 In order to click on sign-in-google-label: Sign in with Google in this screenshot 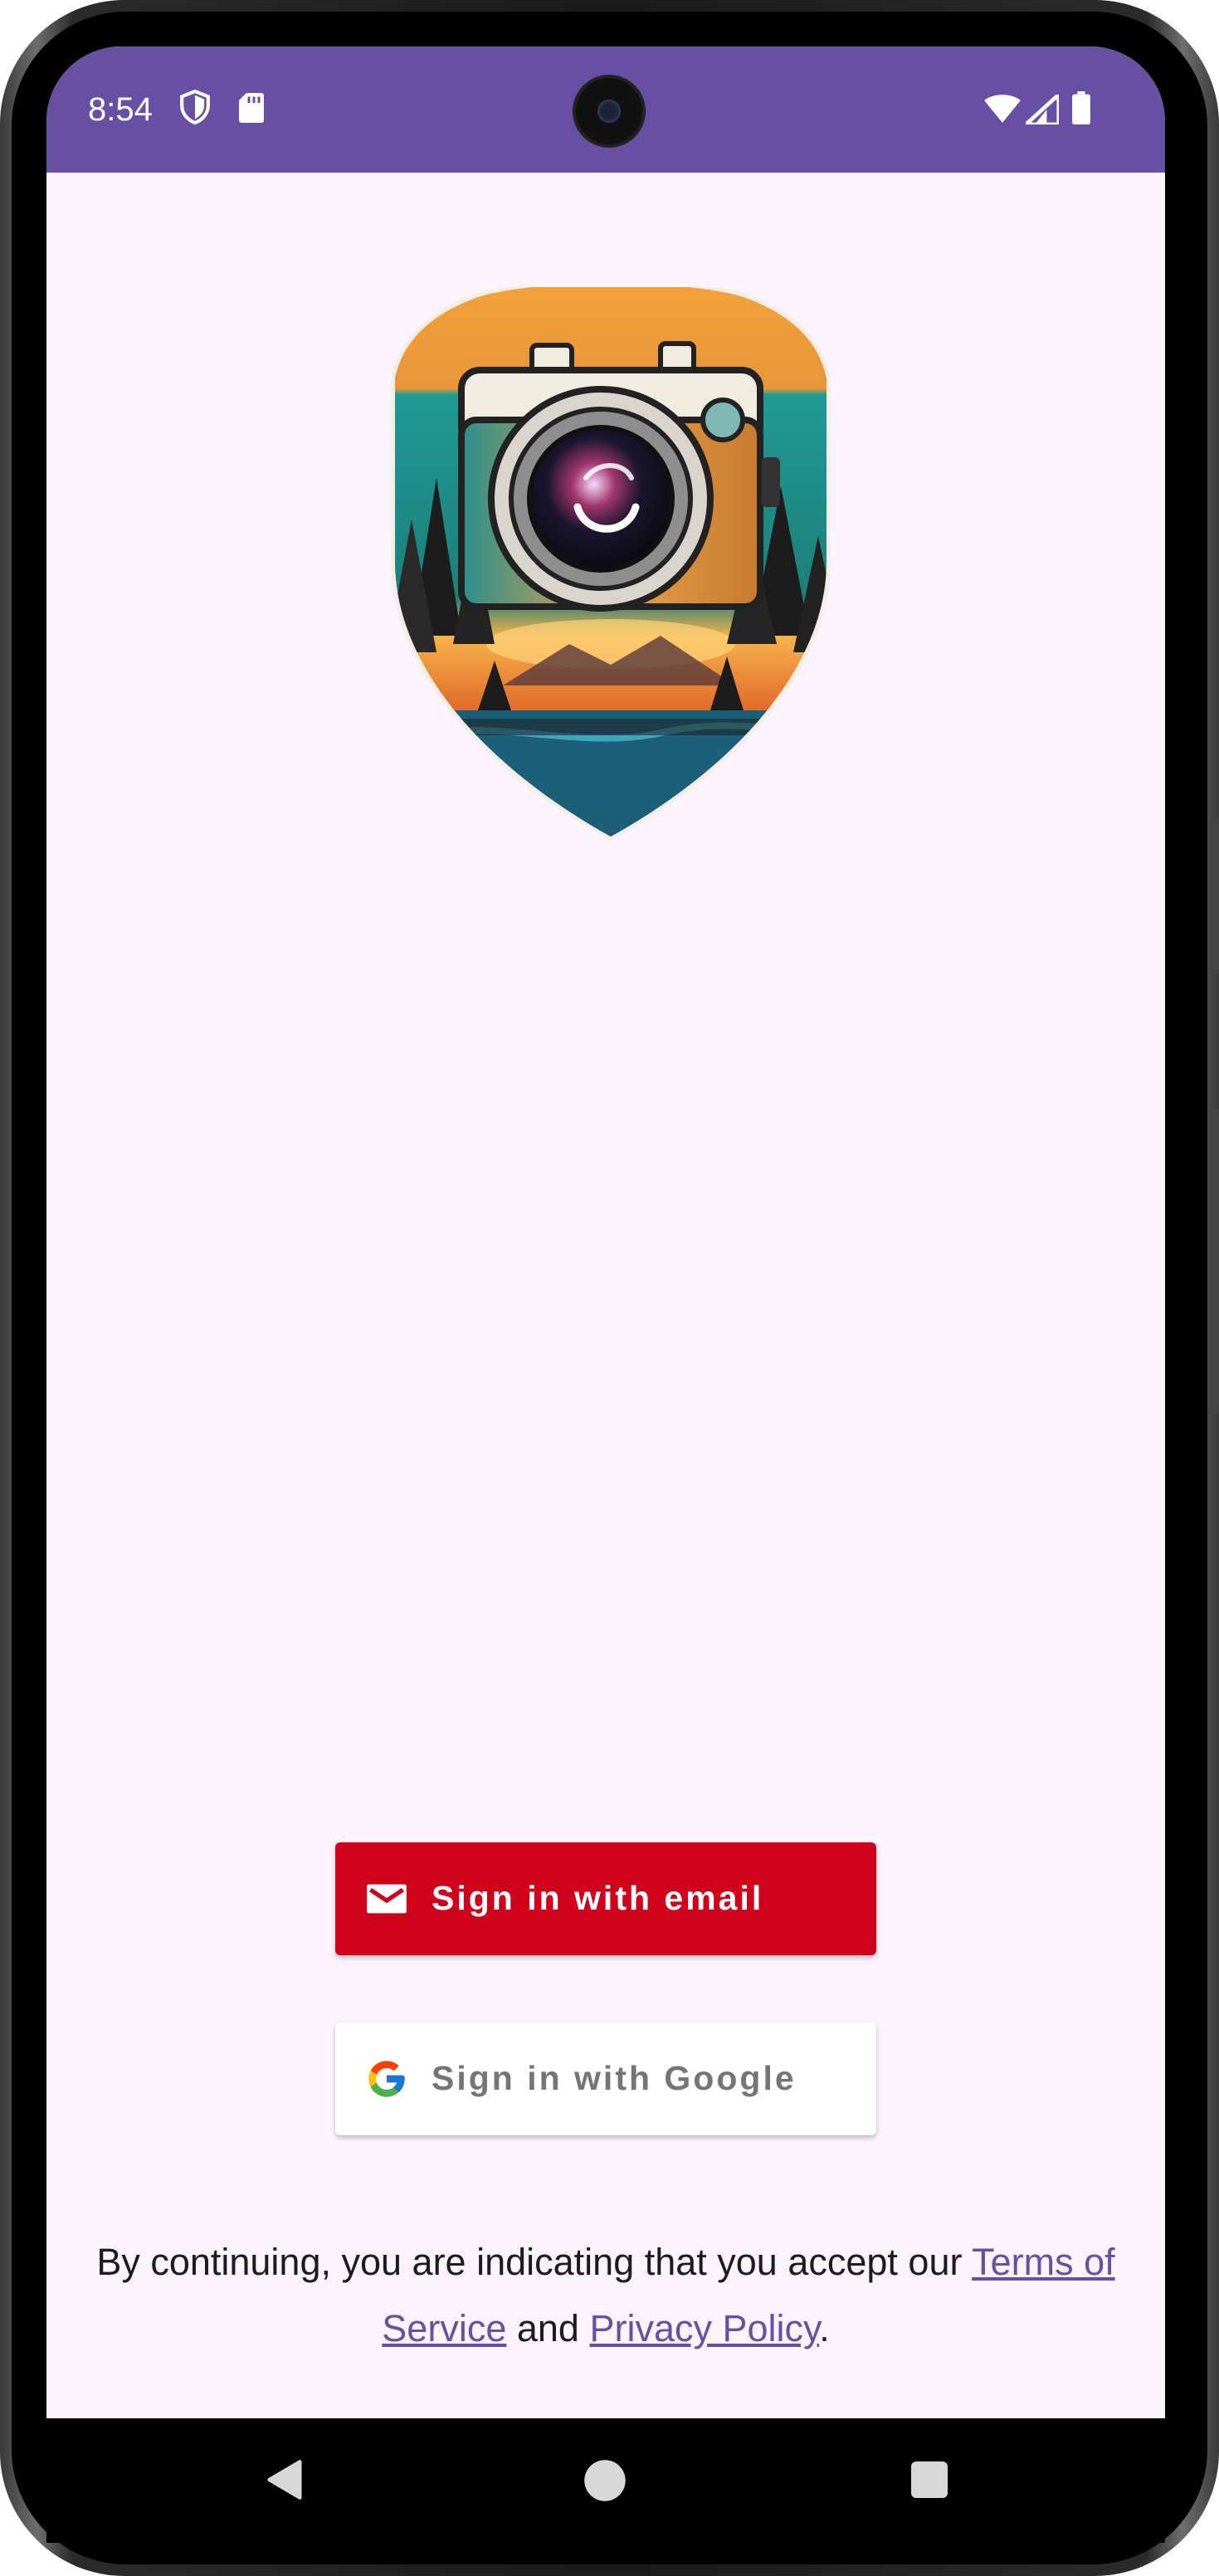, I will do `click(615, 2078)`.